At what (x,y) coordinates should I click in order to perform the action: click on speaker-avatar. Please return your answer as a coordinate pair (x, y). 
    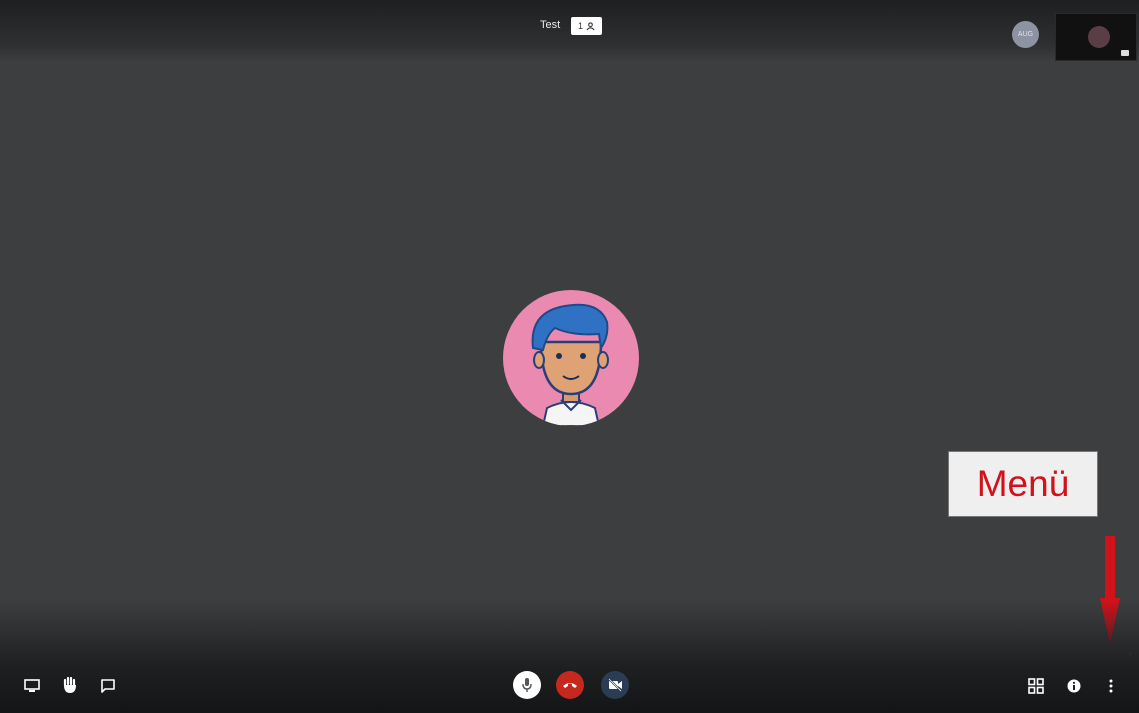
    Looking at the image, I should click on (571, 358).